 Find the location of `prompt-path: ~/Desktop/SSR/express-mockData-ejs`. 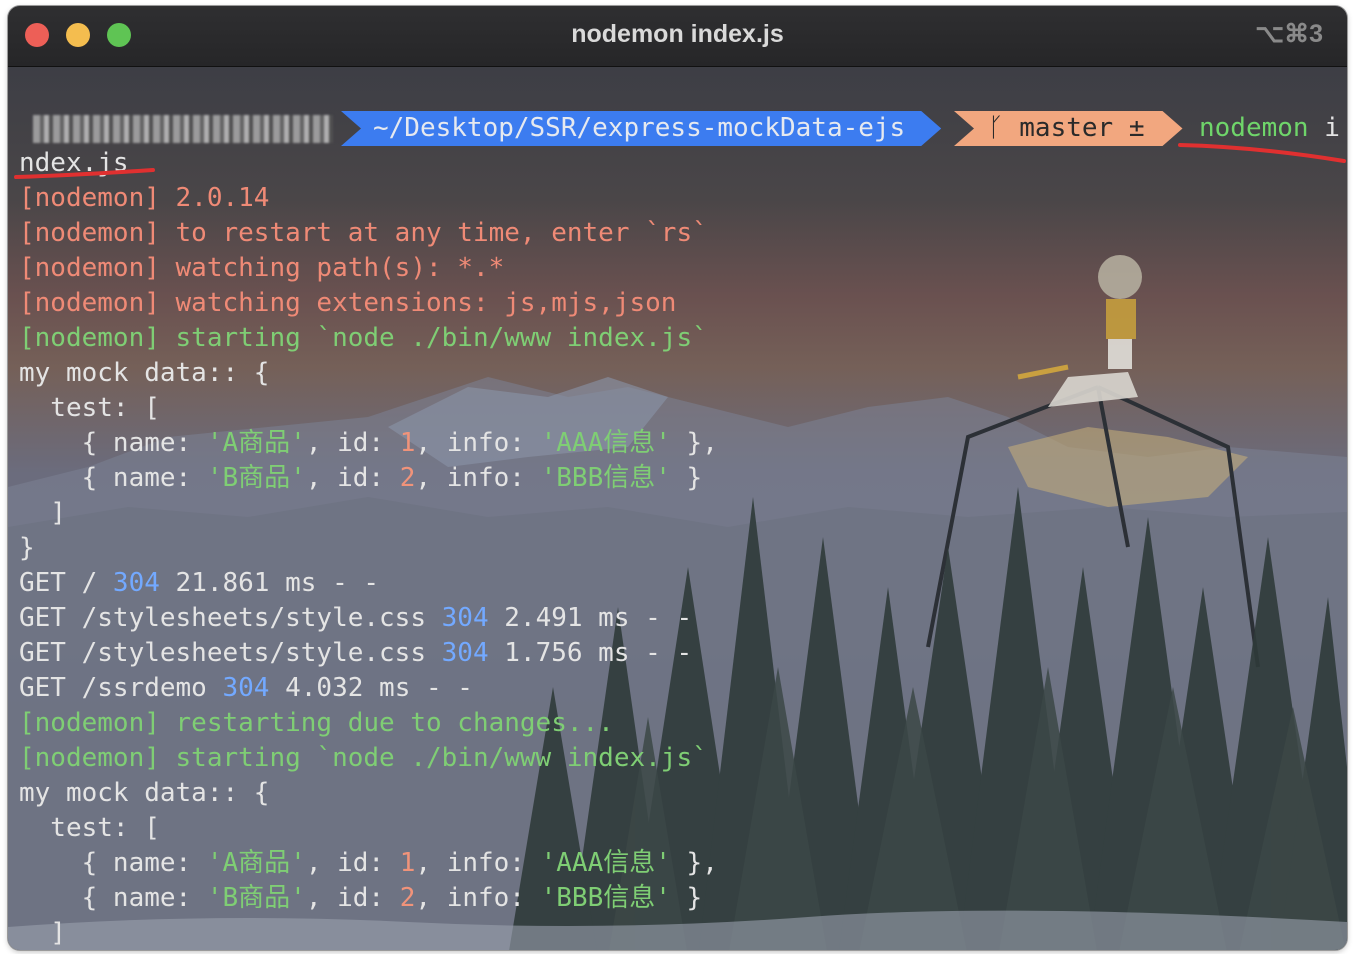

prompt-path: ~/Desktop/SSR/express-mockData-ejs is located at coordinates (639, 128).